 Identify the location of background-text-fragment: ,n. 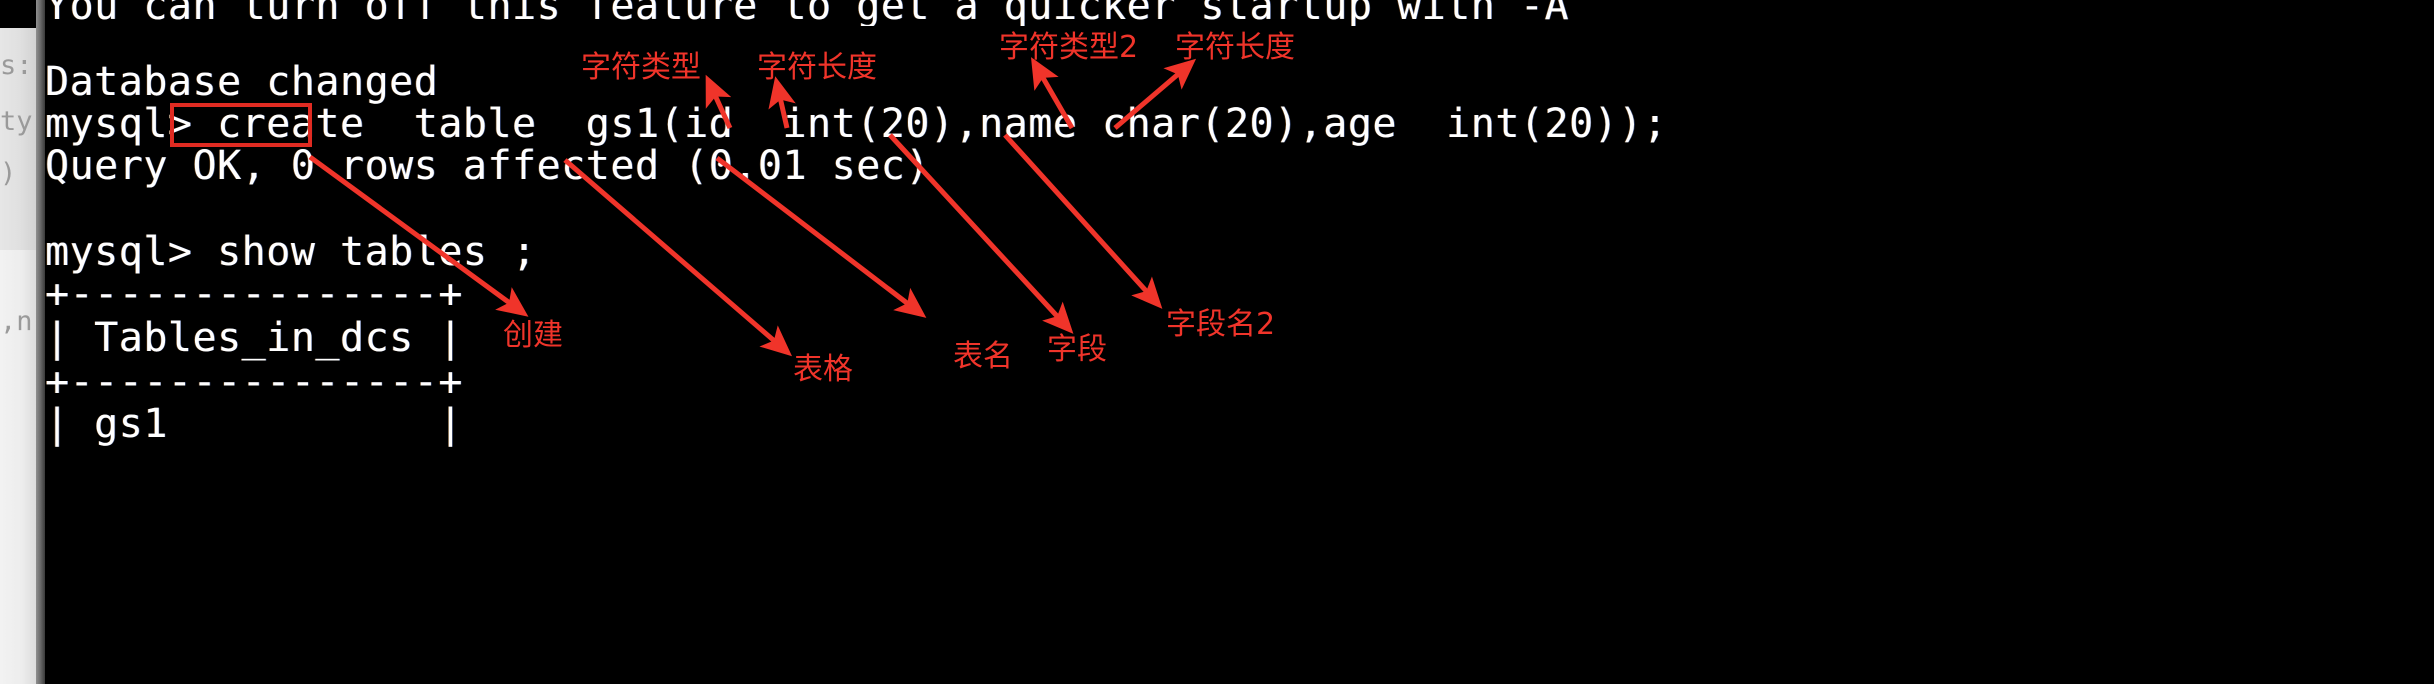
(16, 321).